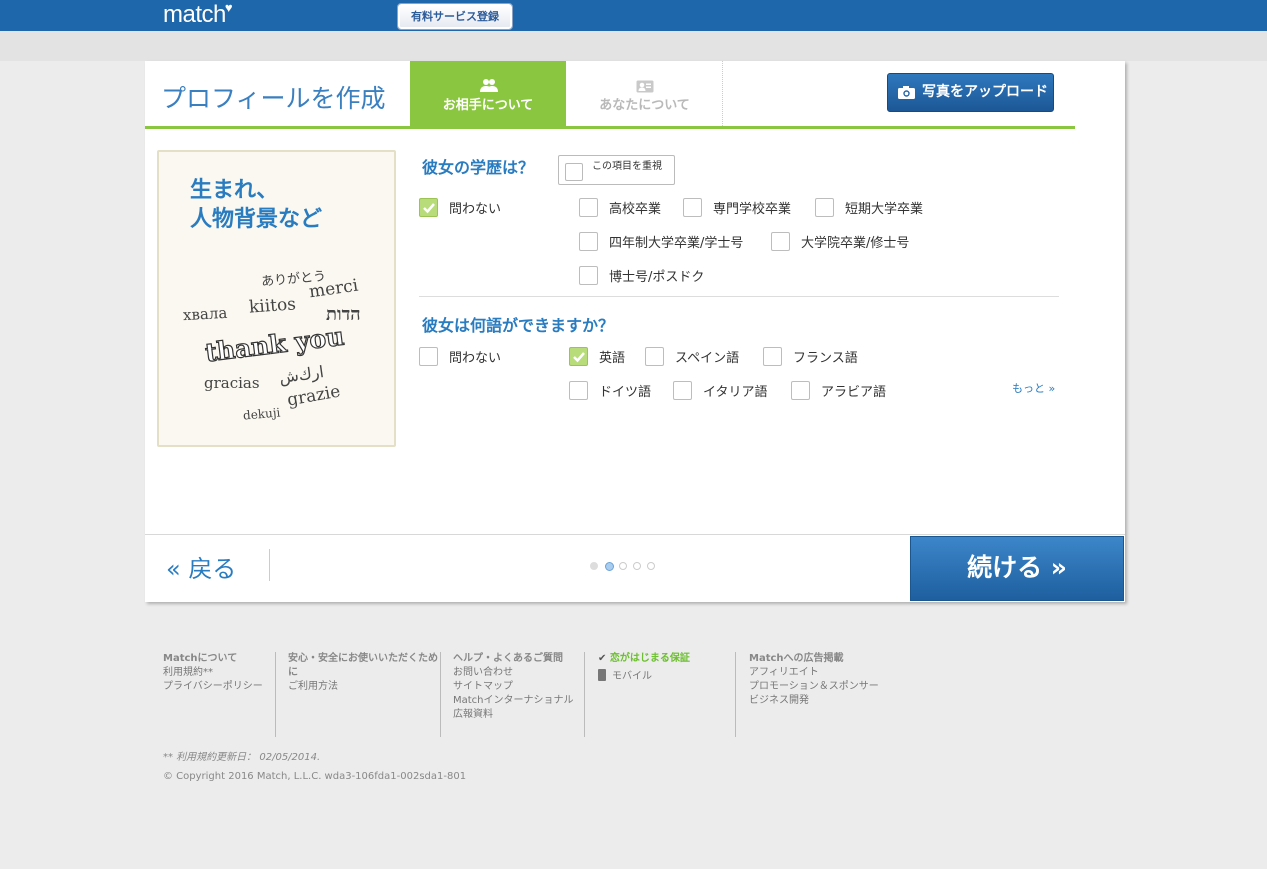 The height and width of the screenshot is (869, 1267). What do you see at coordinates (363, 666) in the screenshot?
I see `footer-heading: 安心・安全にお使いいただくために` at bounding box center [363, 666].